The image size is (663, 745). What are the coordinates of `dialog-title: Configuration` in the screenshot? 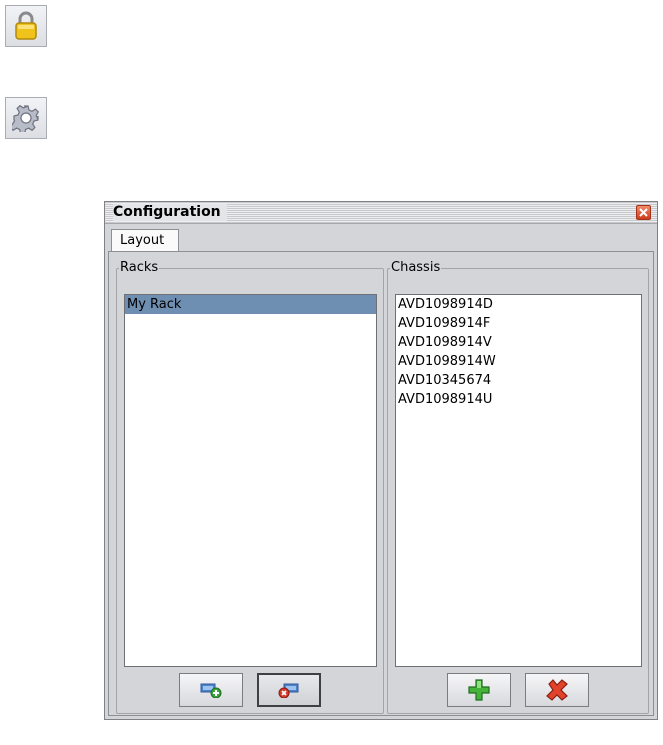 It's located at (170, 212).